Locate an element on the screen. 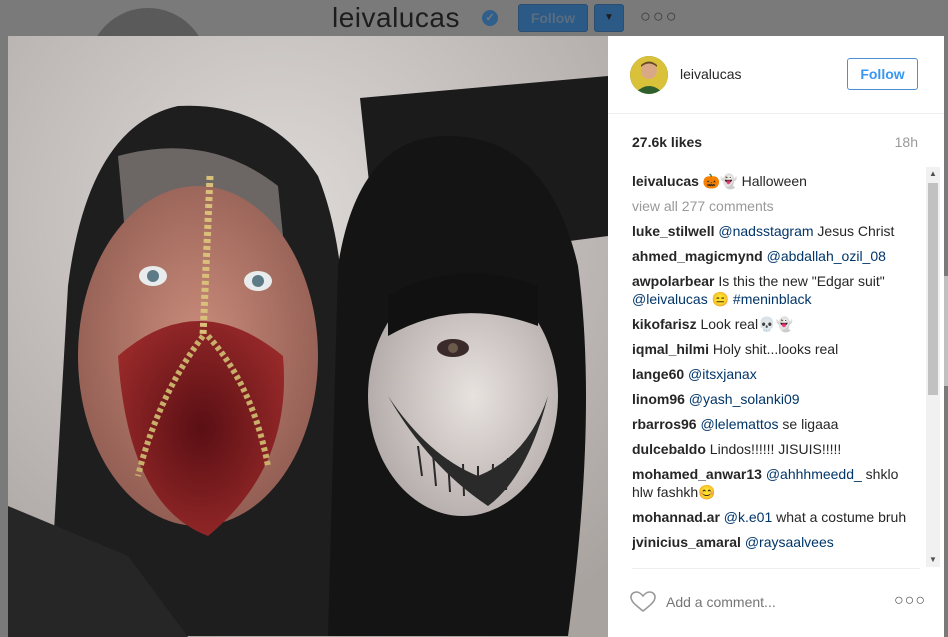 The height and width of the screenshot is (637, 948). comment-mention-link: @ahhhmeedd_ is located at coordinates (814, 474).